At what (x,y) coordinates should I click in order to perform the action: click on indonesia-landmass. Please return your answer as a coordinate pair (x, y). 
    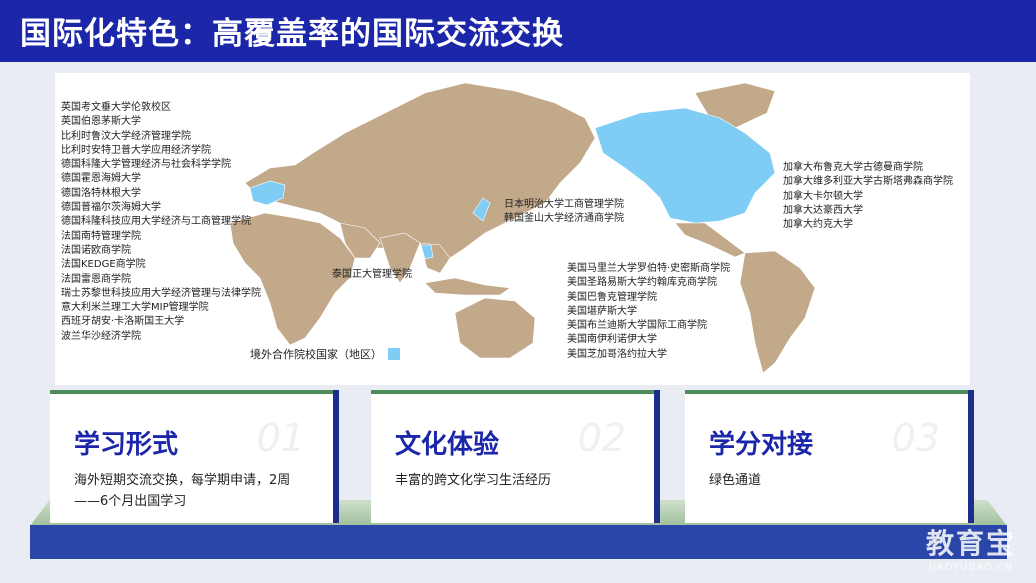
    Looking at the image, I should click on (467, 286).